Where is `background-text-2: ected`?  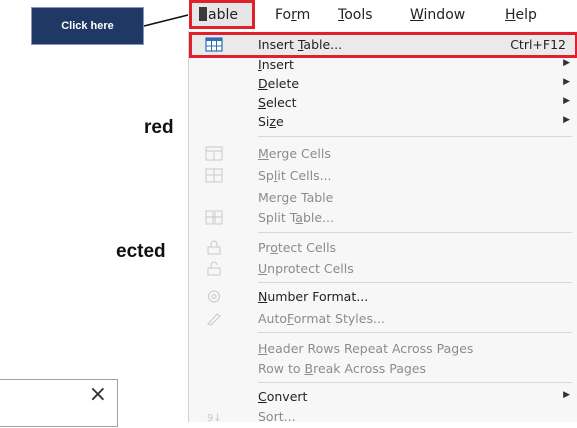 background-text-2: ected is located at coordinates (141, 251).